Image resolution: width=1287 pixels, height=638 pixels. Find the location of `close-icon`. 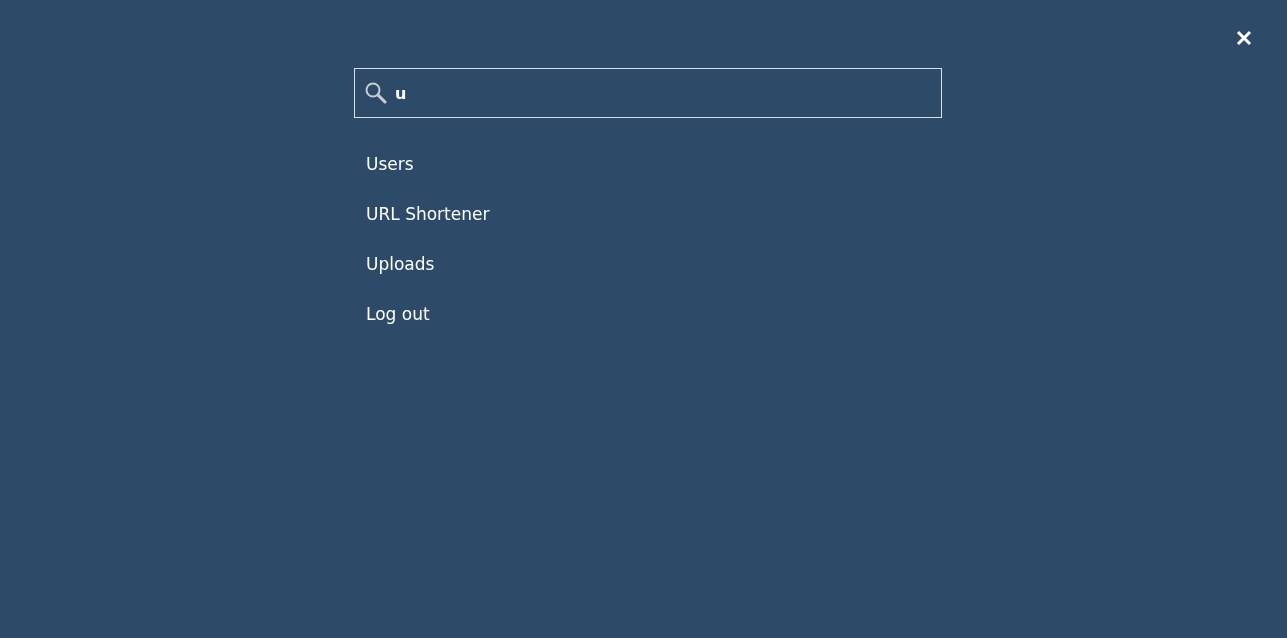

close-icon is located at coordinates (1244, 38).